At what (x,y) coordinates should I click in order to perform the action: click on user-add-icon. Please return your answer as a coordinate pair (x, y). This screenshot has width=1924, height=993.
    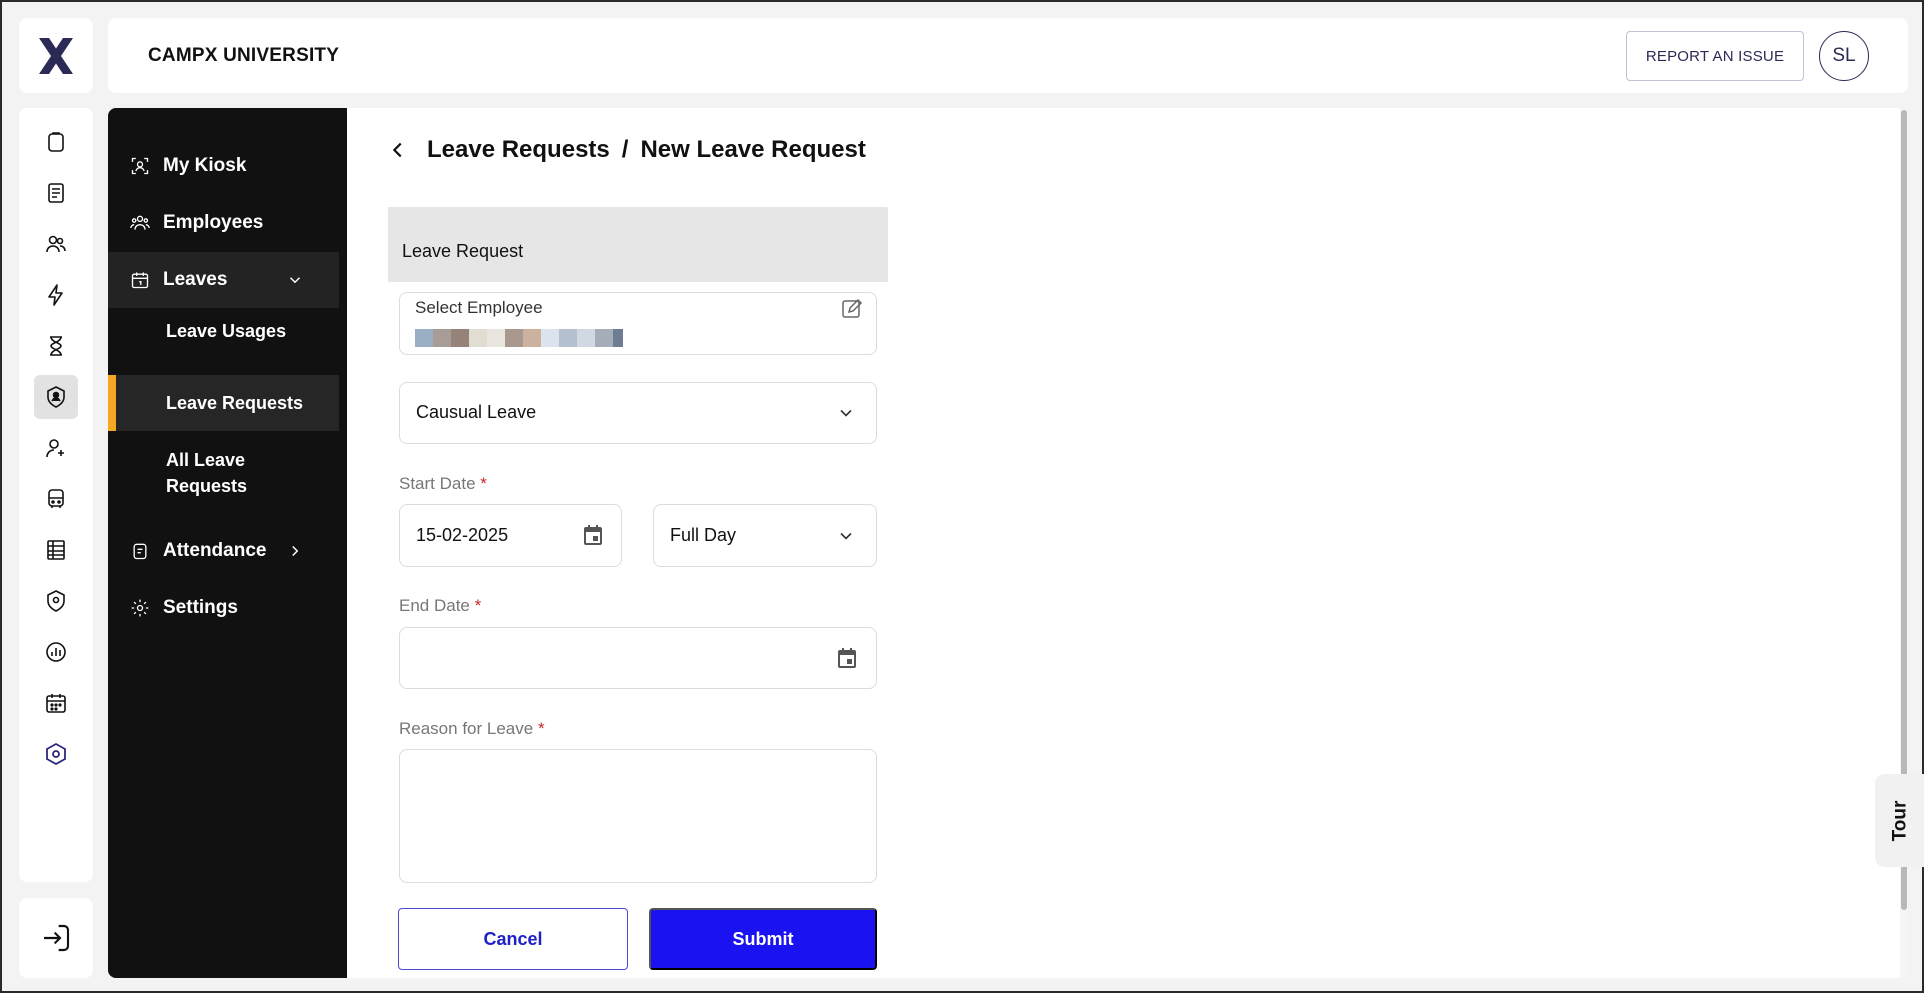
    Looking at the image, I should click on (56, 448).